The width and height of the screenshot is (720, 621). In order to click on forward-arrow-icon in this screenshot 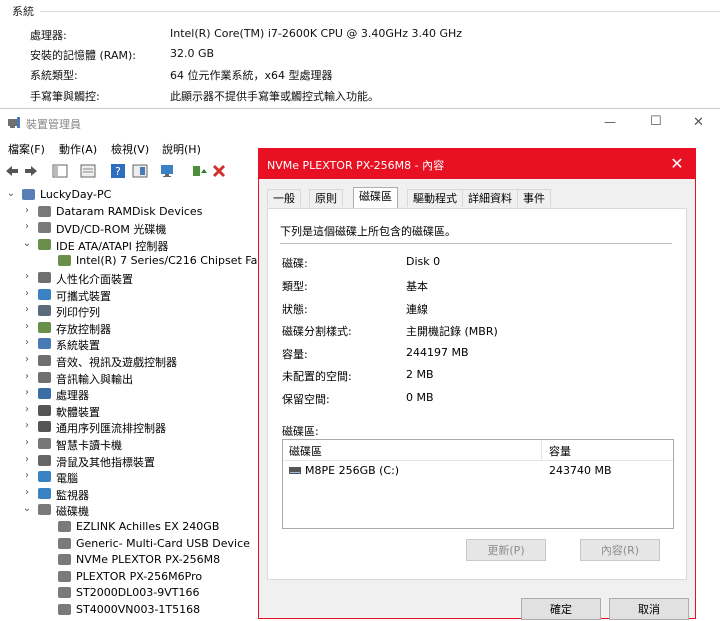, I will do `click(31, 171)`.